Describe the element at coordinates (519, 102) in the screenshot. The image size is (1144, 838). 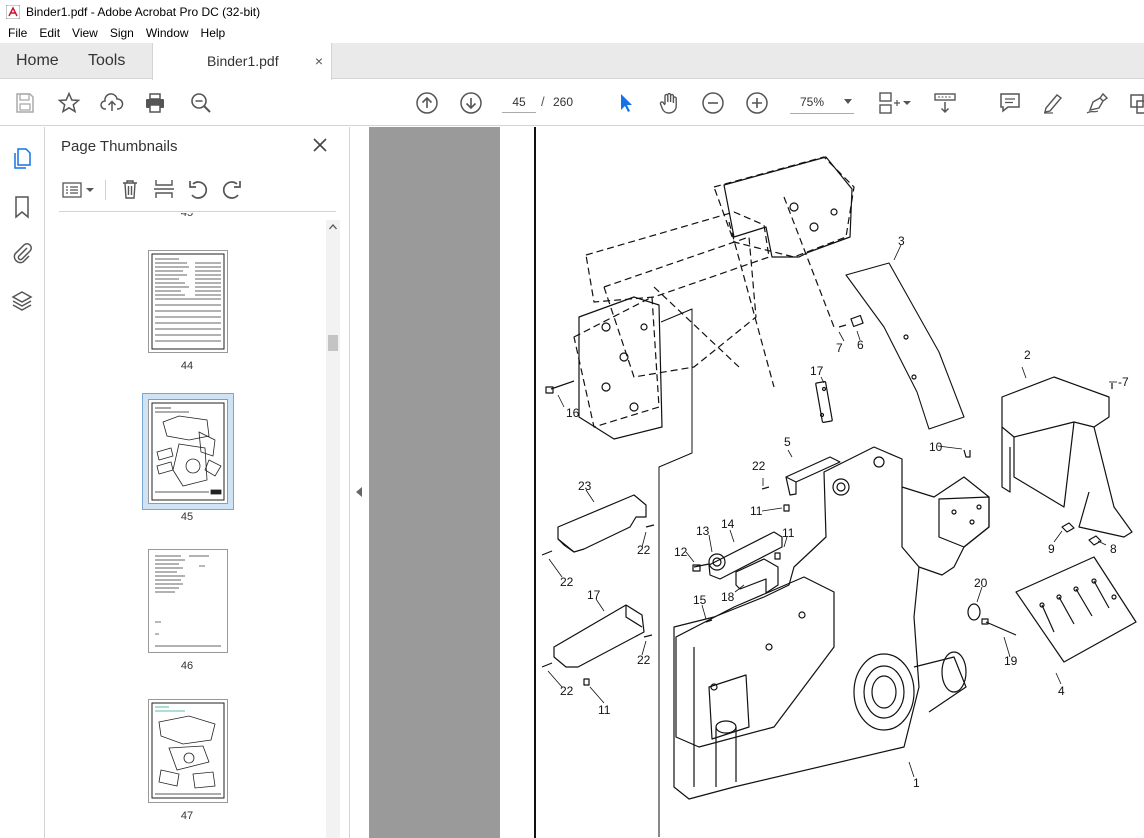
I see `current-page-input: 45` at that location.